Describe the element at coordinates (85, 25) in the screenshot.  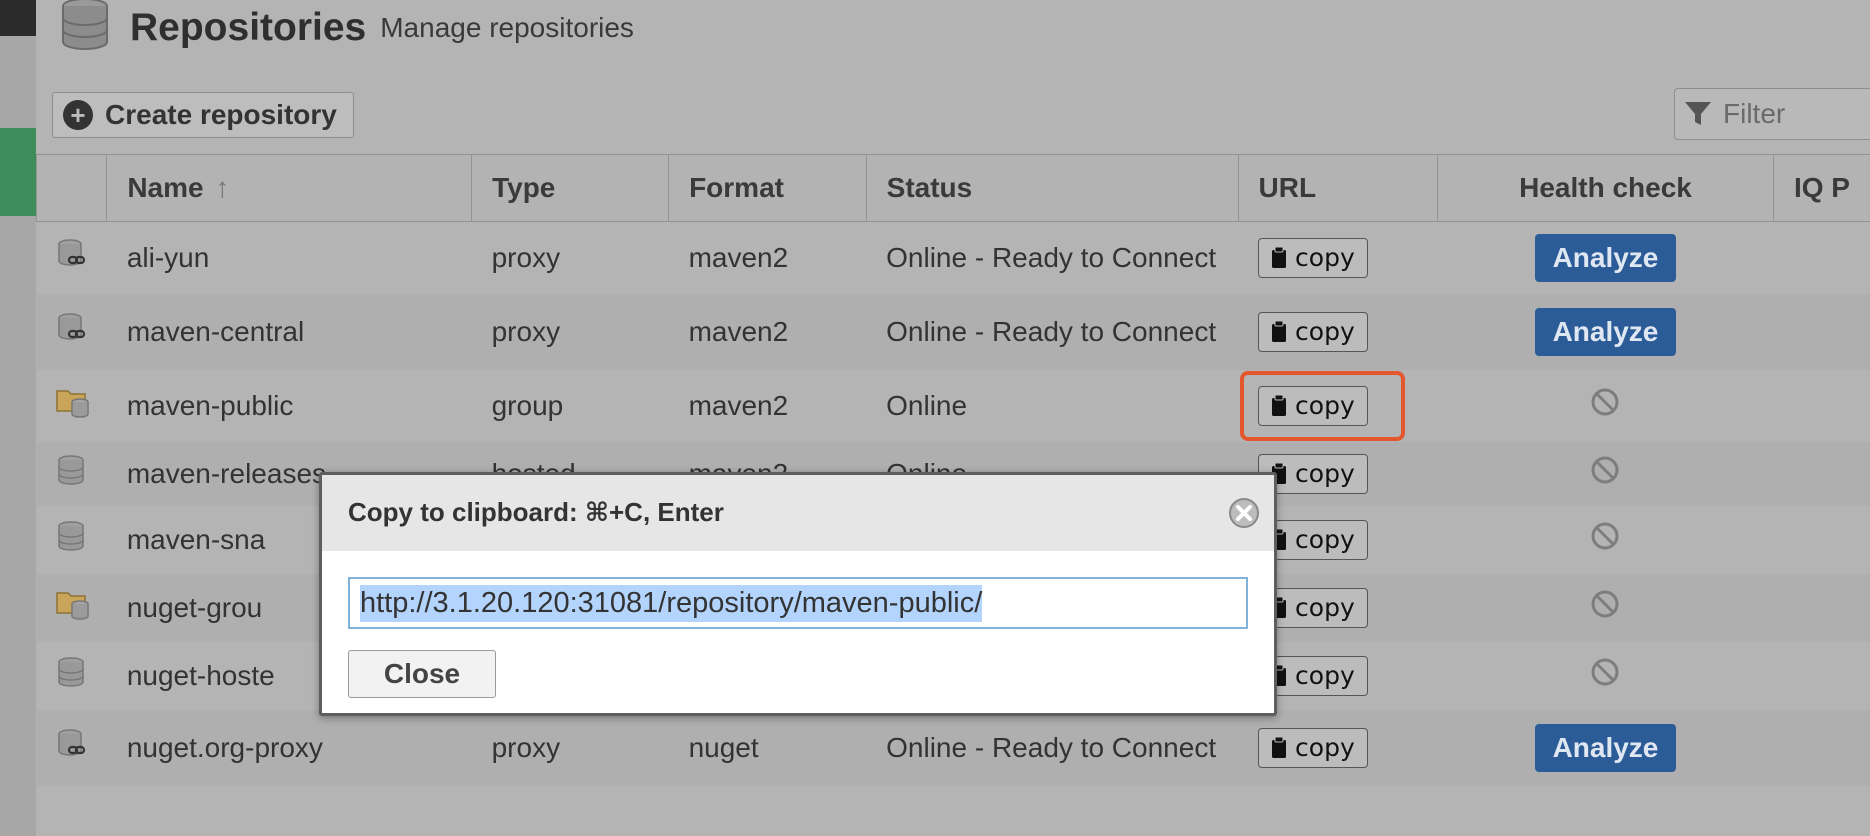
I see `database-icon` at that location.